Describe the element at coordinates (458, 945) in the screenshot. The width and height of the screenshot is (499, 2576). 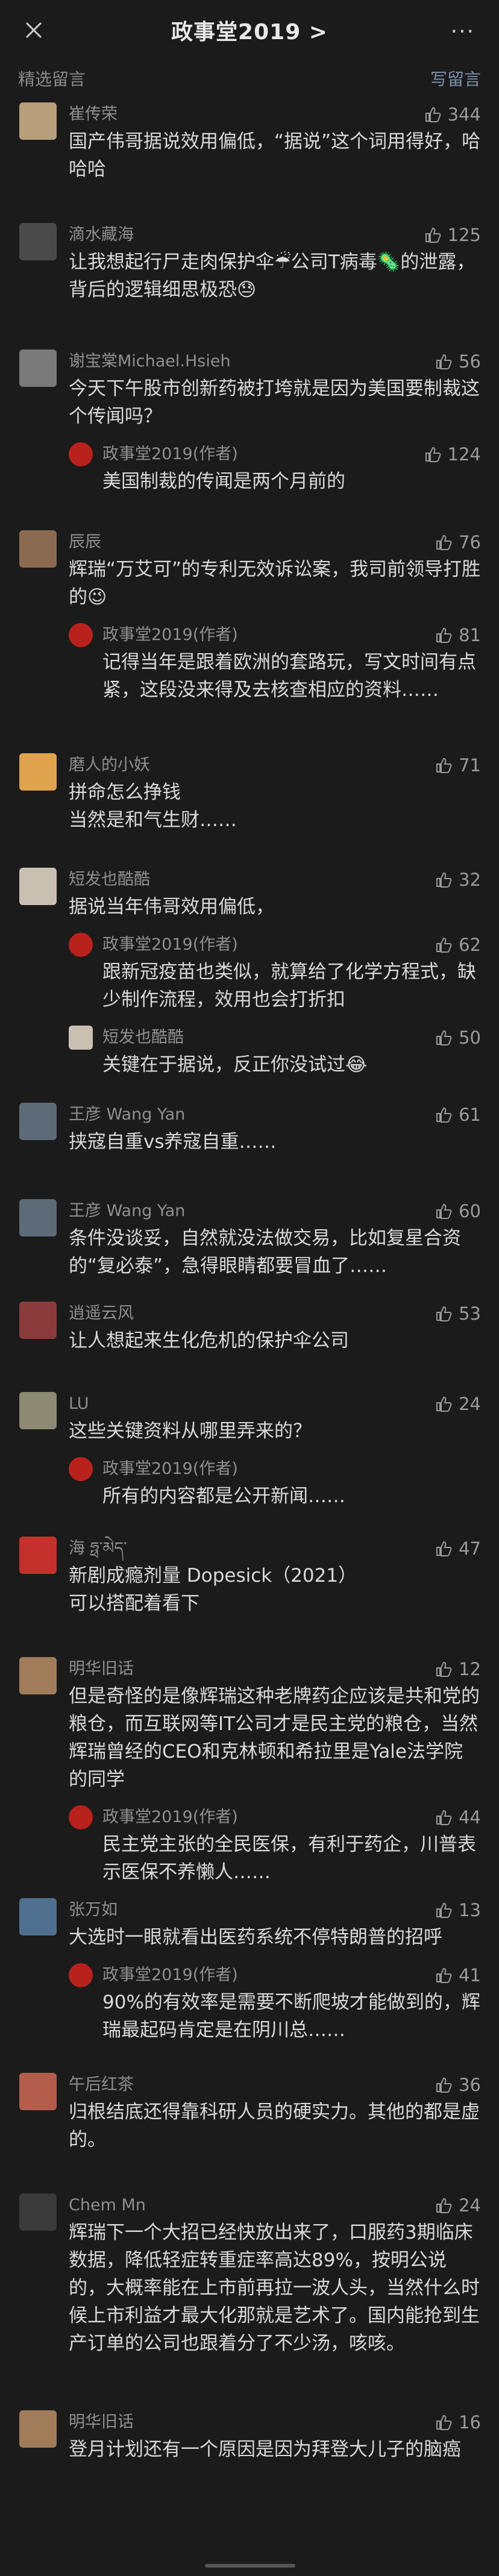
I see `like-button: 62` at that location.